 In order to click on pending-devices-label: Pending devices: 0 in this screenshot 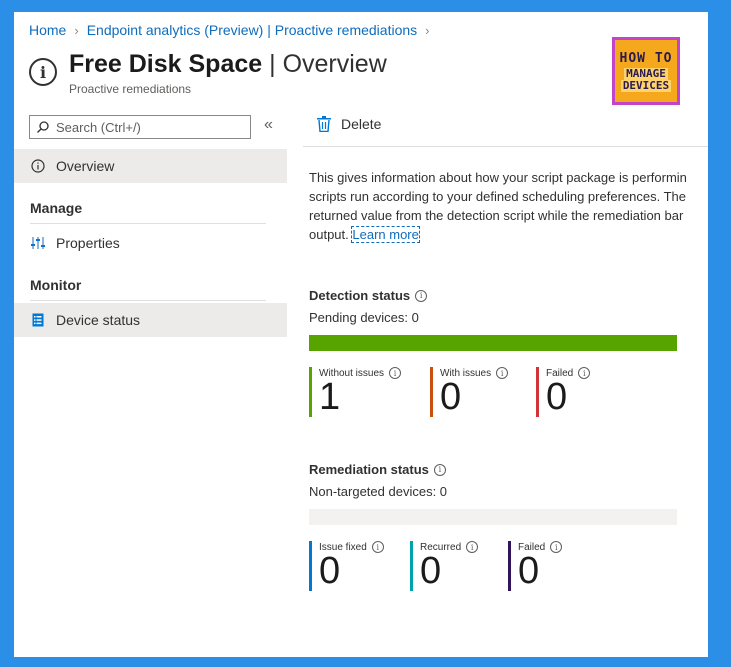, I will do `click(364, 317)`.